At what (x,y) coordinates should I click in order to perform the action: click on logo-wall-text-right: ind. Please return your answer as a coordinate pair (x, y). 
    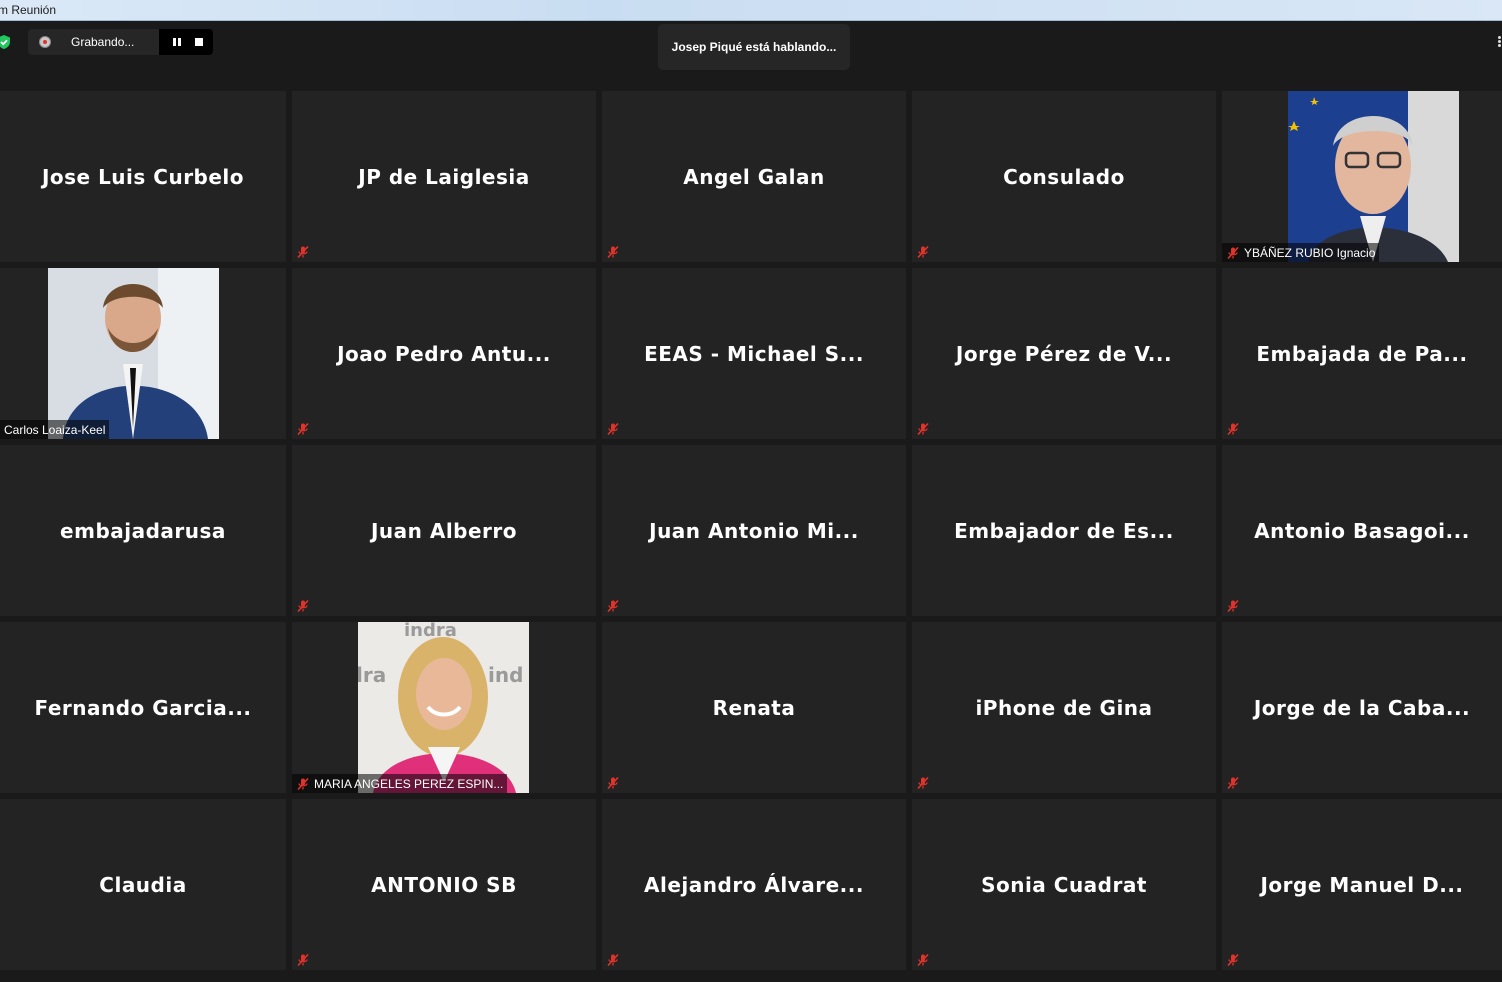
    Looking at the image, I should click on (505, 675).